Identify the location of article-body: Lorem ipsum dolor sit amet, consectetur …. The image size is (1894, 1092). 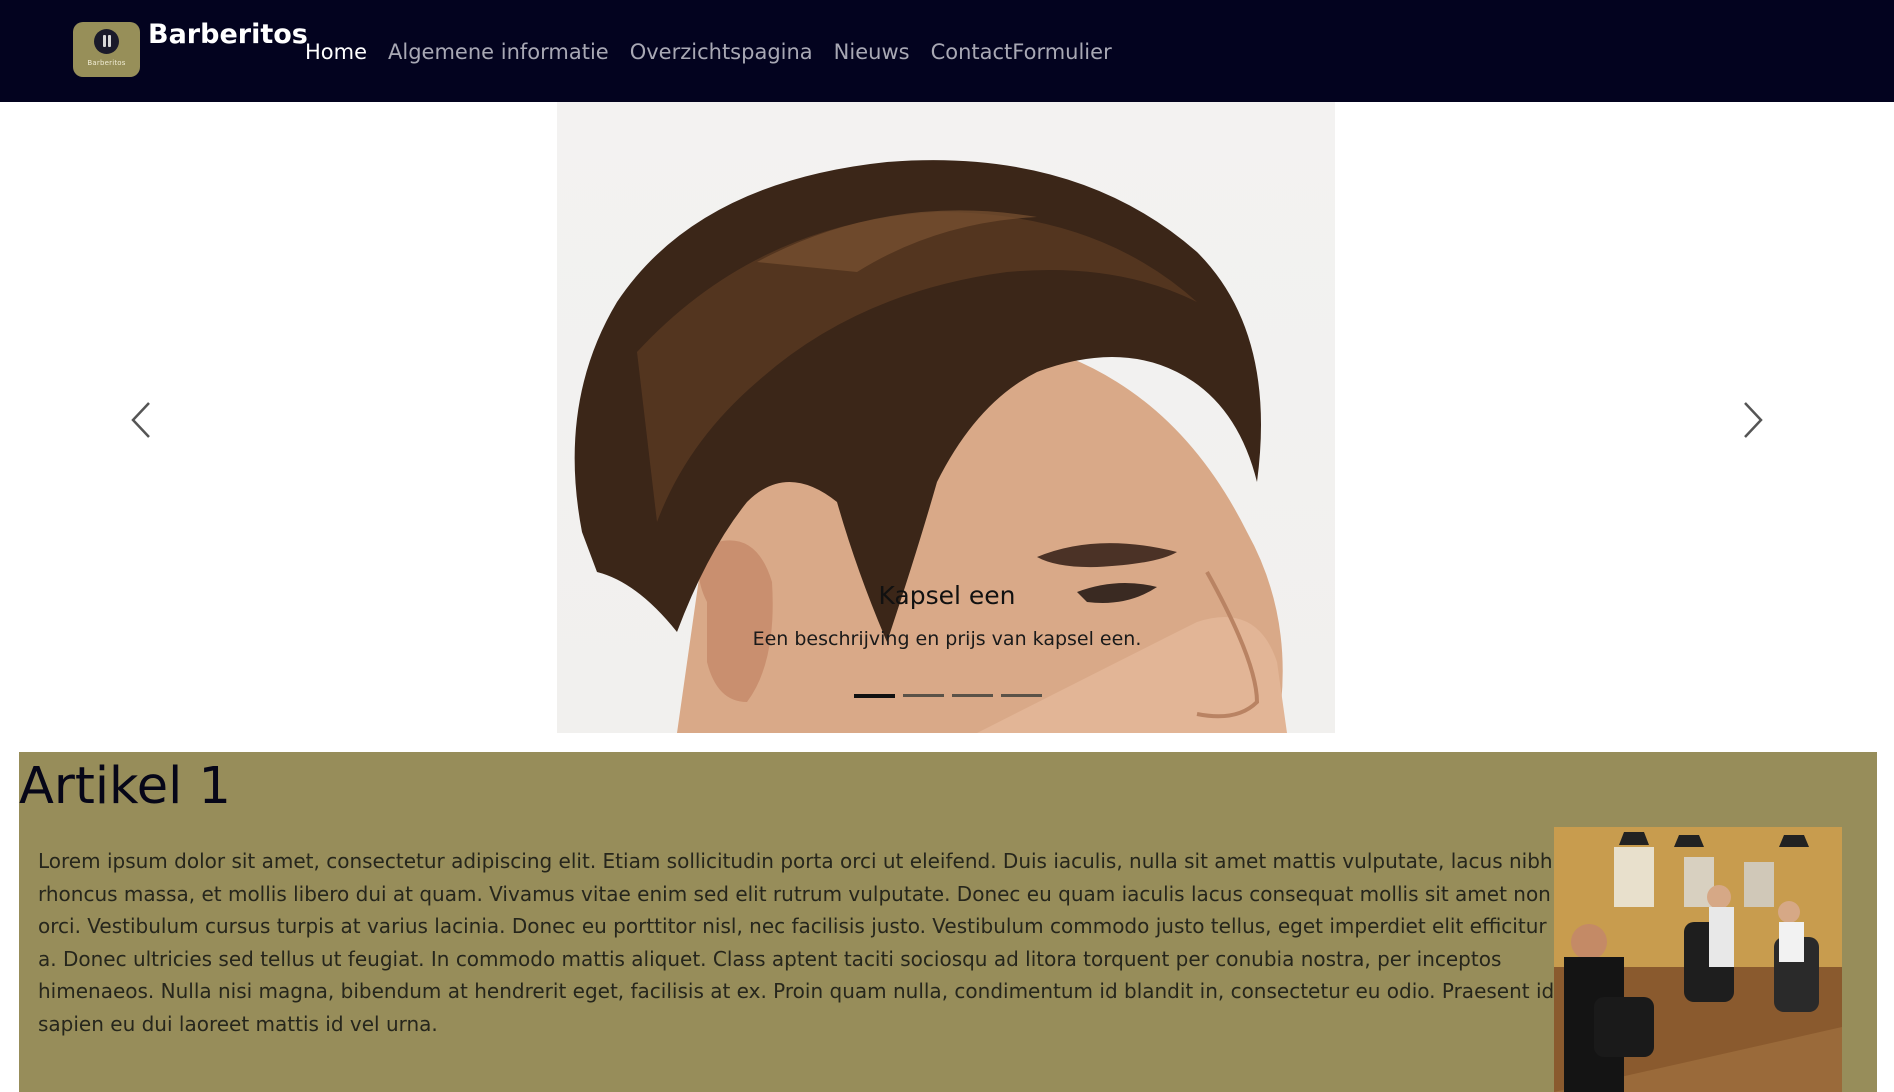
(796, 942).